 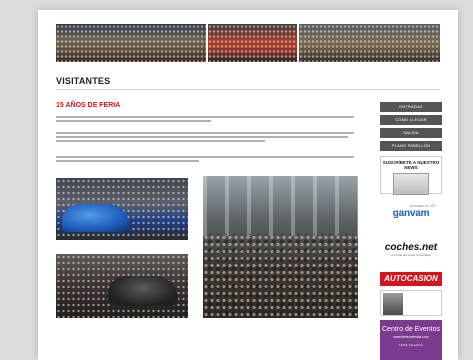 What do you see at coordinates (411, 213) in the screenshot?
I see `ganvam-logo: ganvam` at bounding box center [411, 213].